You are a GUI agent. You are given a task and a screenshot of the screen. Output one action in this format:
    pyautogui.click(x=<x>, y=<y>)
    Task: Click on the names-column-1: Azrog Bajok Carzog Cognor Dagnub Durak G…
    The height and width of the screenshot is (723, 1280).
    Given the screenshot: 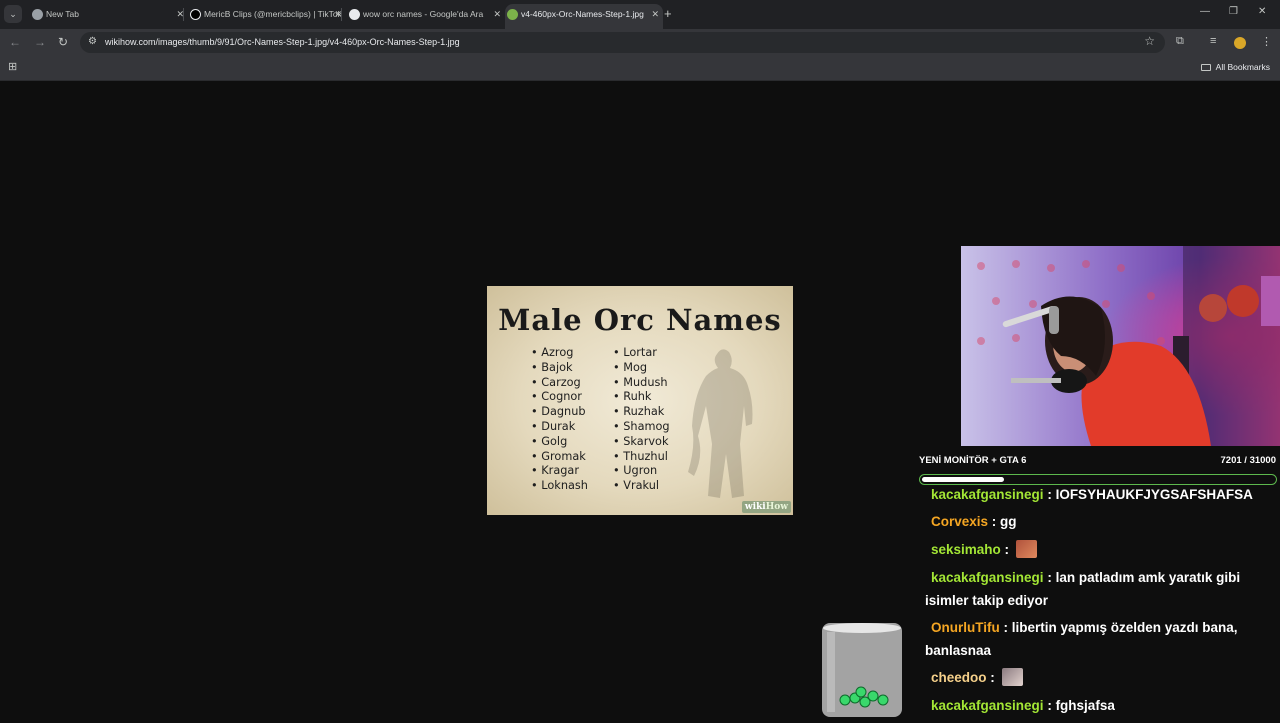 What is the action you would take?
    pyautogui.click(x=559, y=420)
    